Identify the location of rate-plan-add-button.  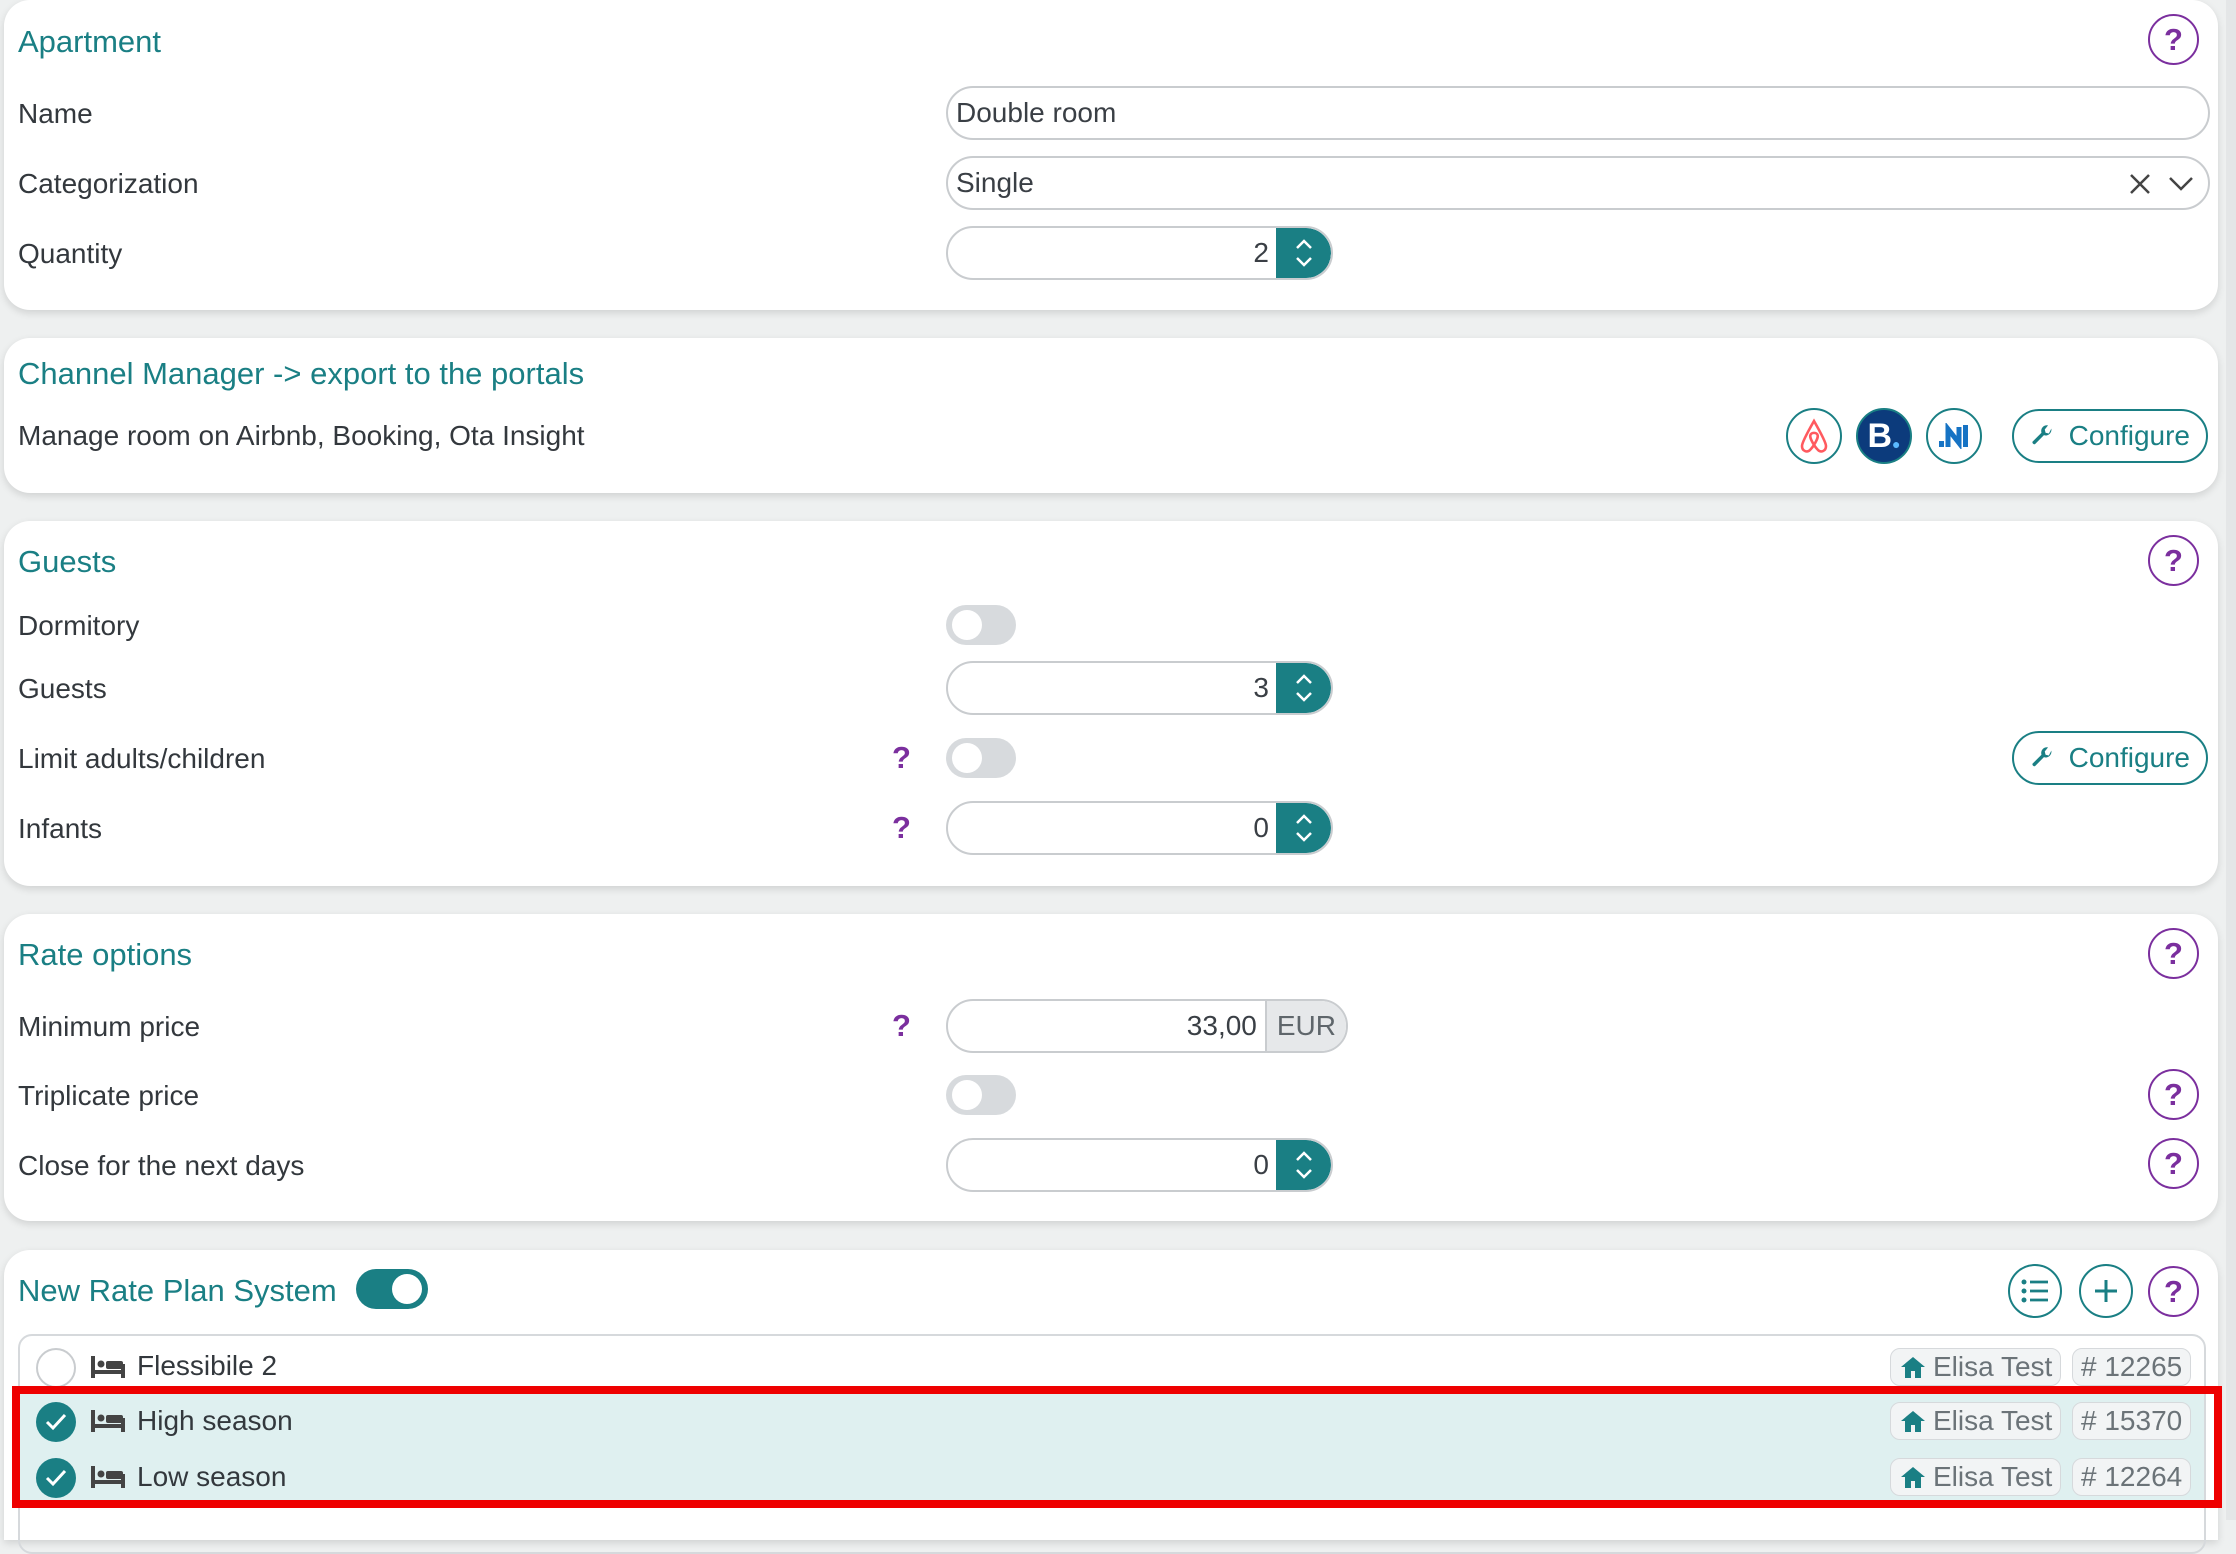
(2106, 1291).